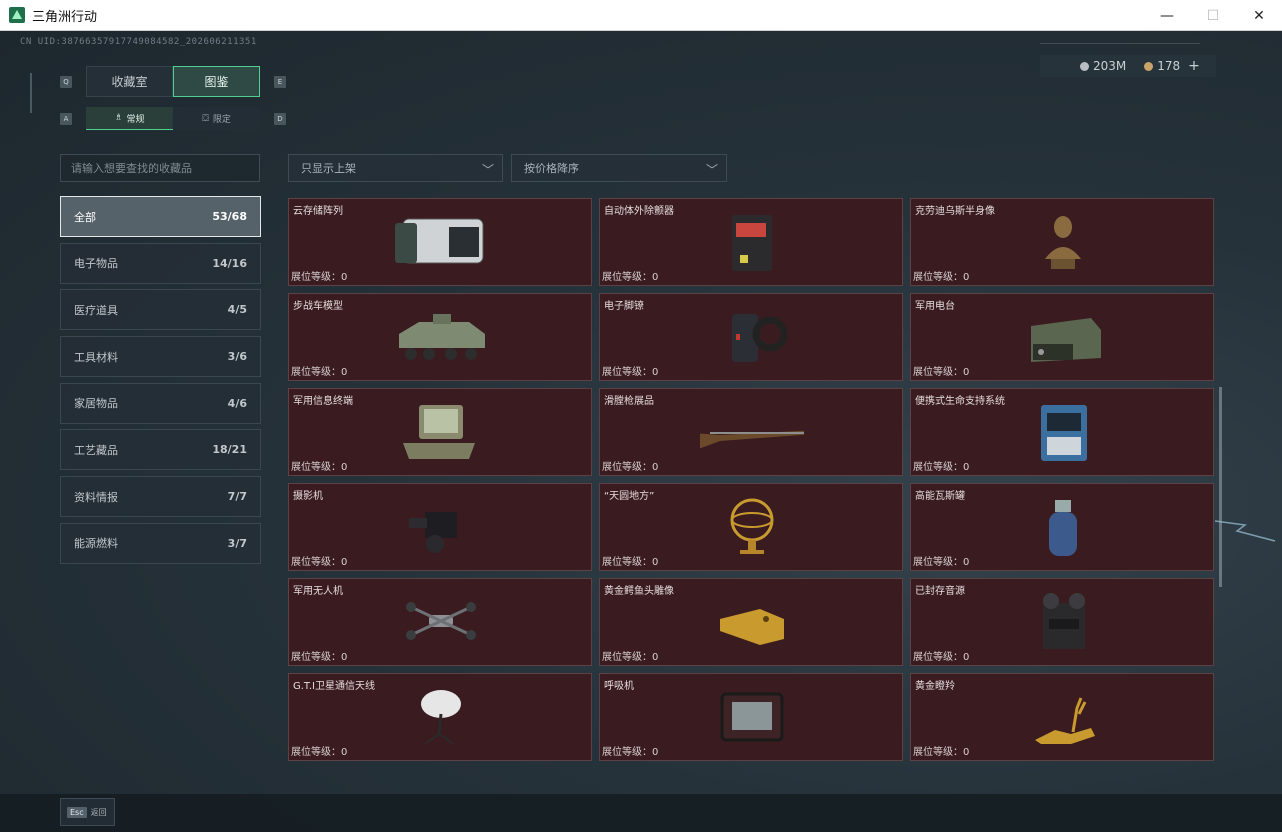 Image resolution: width=1282 pixels, height=832 pixels. Describe the element at coordinates (160, 497) in the screenshot. I see `category-intel: 资料情报 7/7` at that location.